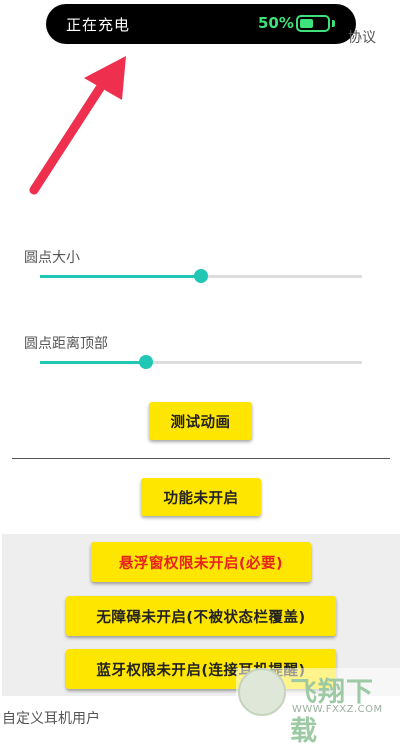 The width and height of the screenshot is (402, 748). I want to click on test-animation-button: 测试动画, so click(200, 421).